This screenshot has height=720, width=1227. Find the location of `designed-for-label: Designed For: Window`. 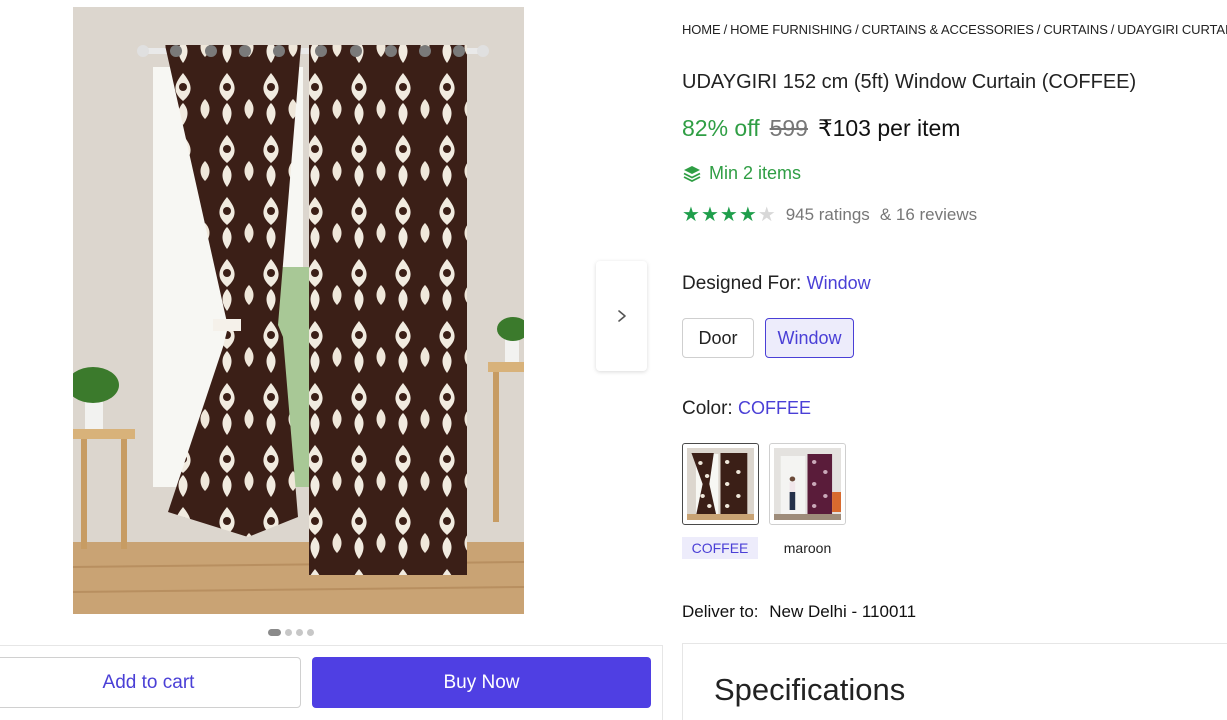

designed-for-label: Designed For: Window is located at coordinates (776, 284).